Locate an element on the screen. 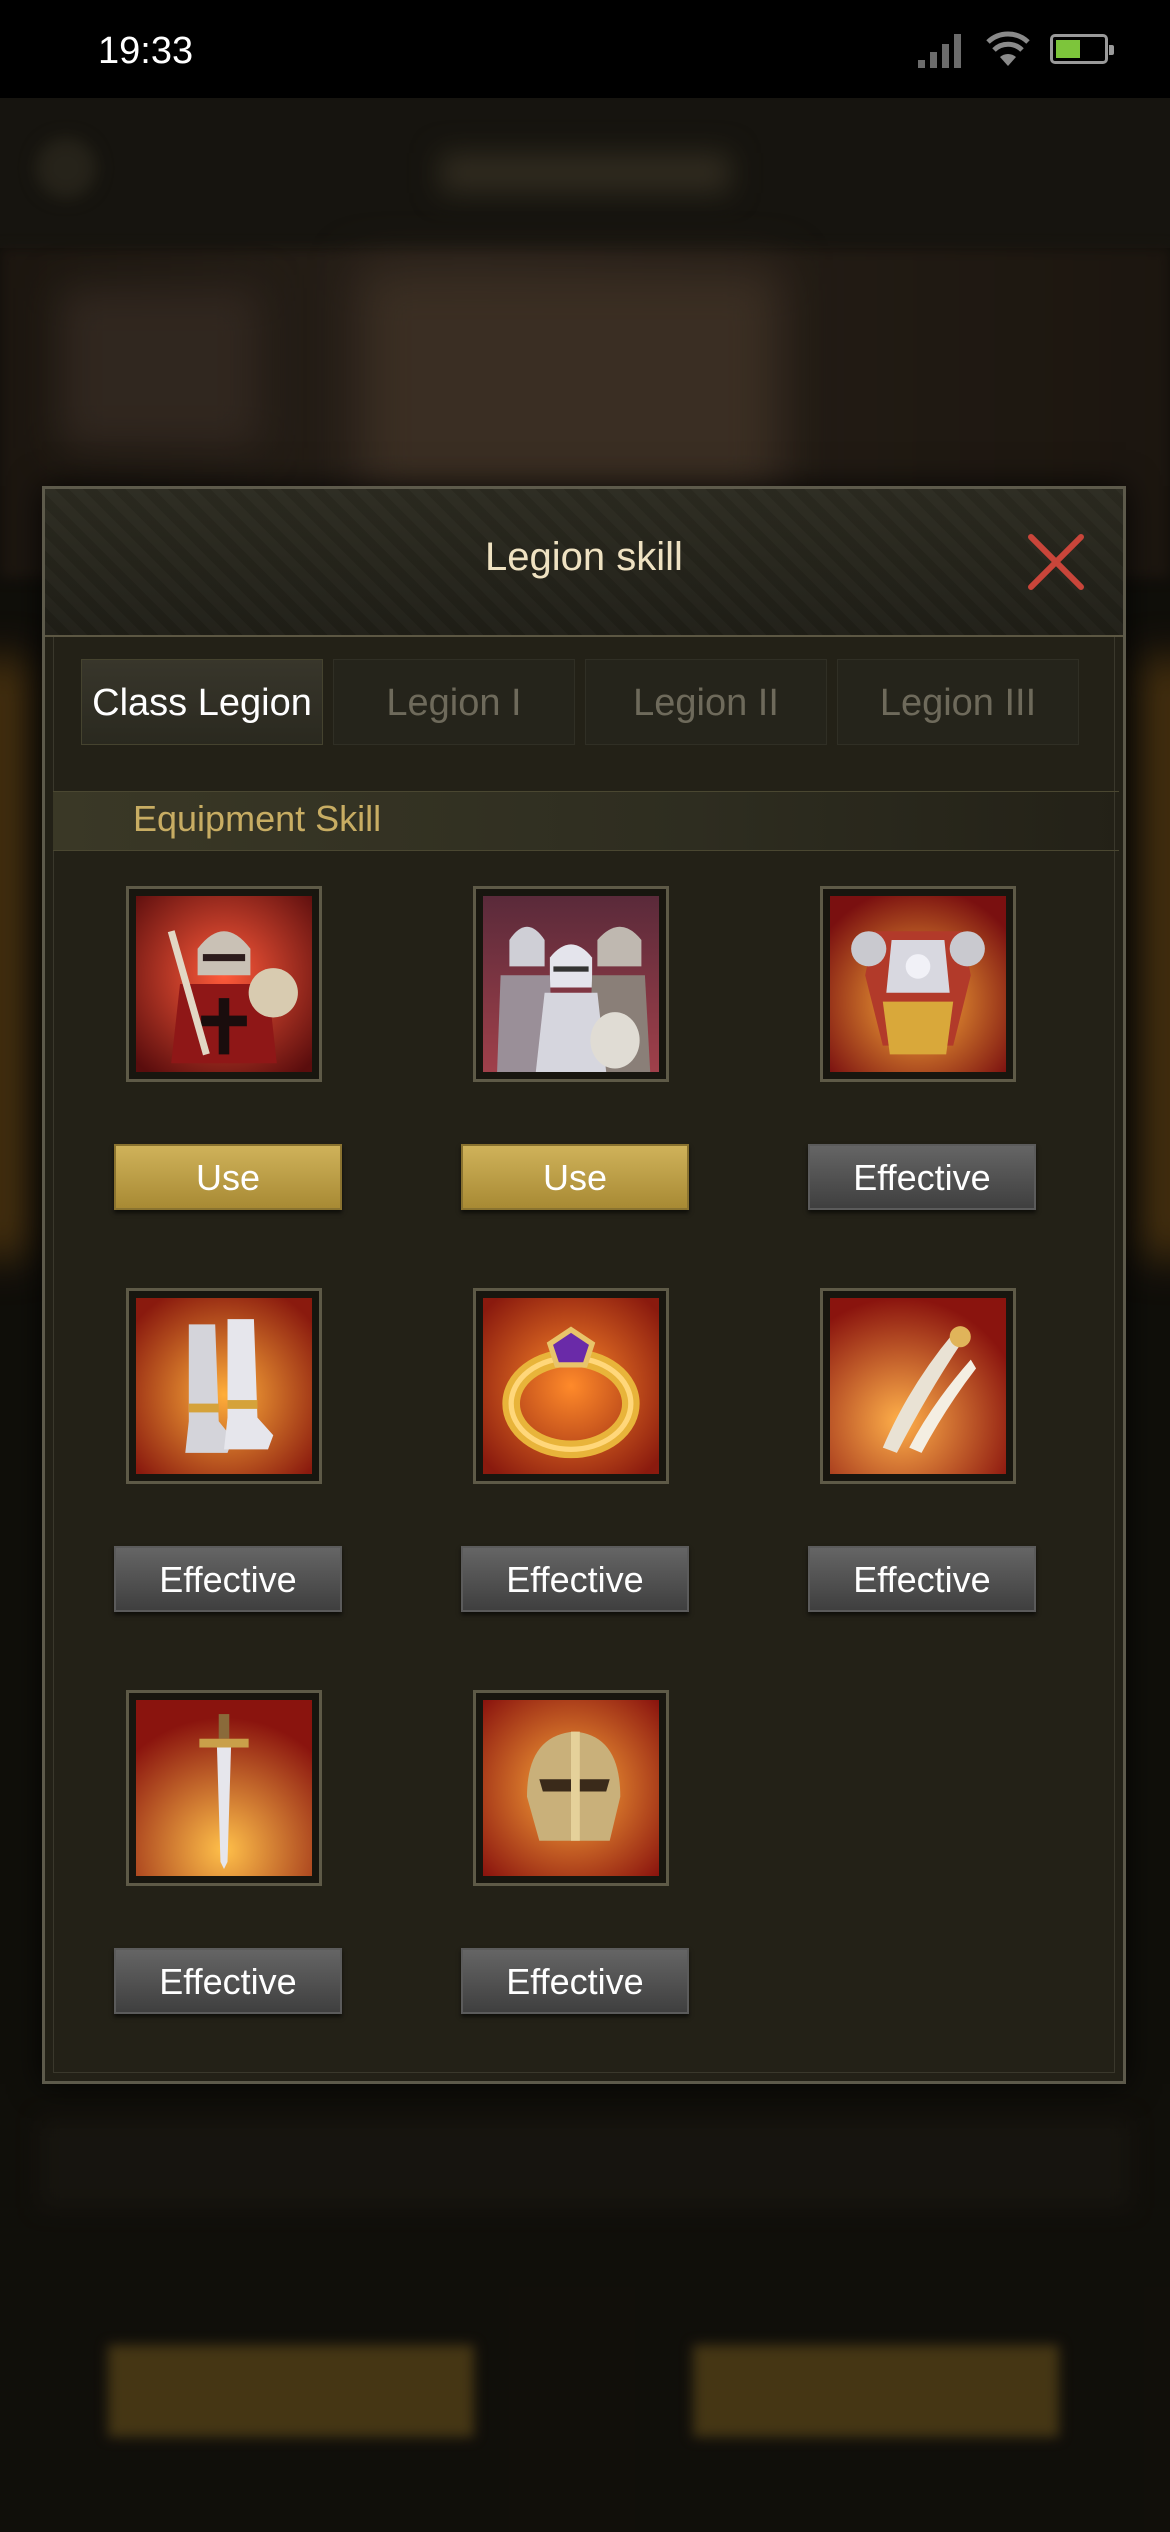  cellular-signal-icon is located at coordinates (940, 51).